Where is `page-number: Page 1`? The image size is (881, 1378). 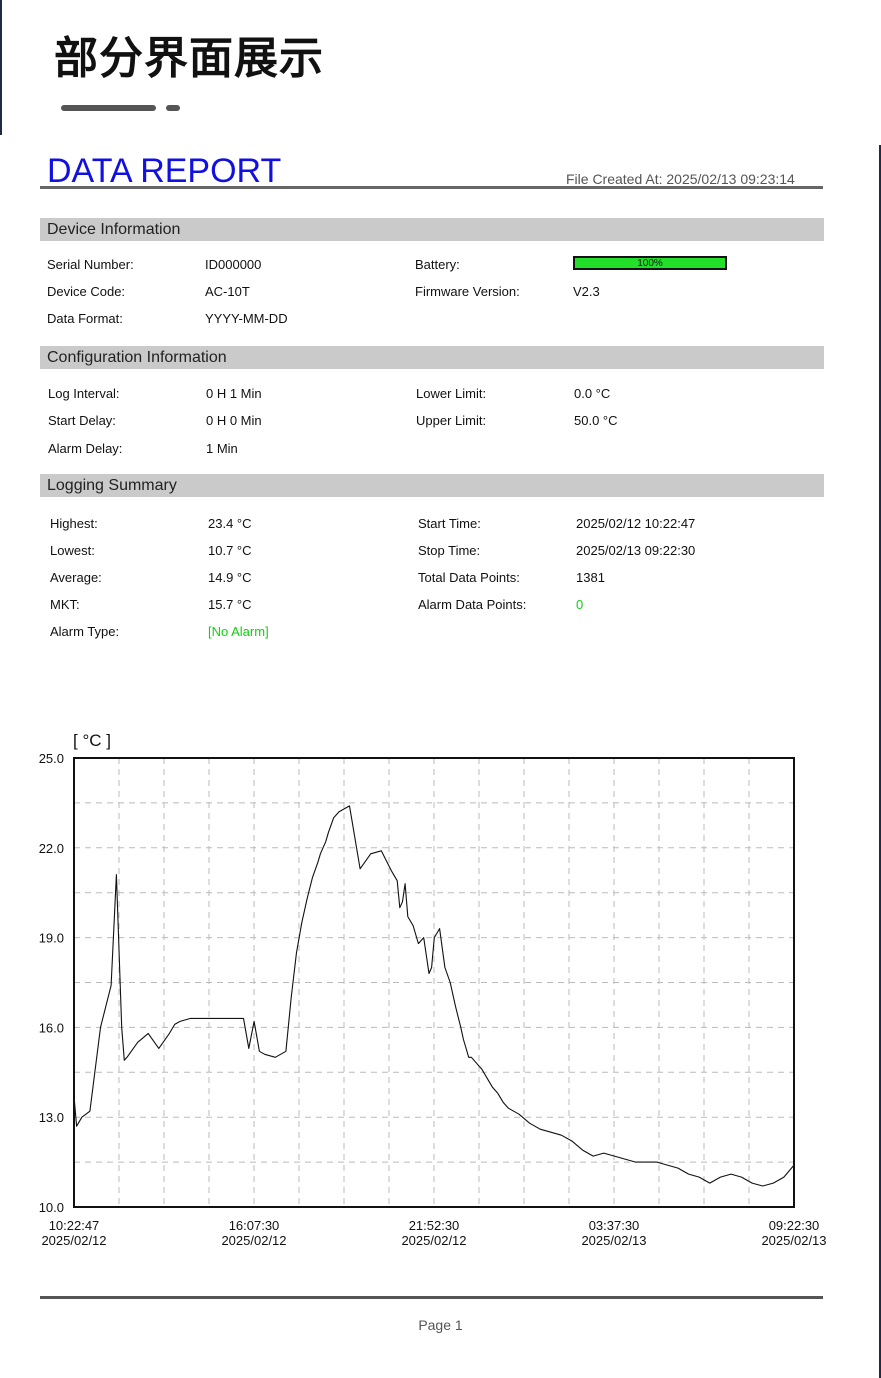
page-number: Page 1 is located at coordinates (440, 1325).